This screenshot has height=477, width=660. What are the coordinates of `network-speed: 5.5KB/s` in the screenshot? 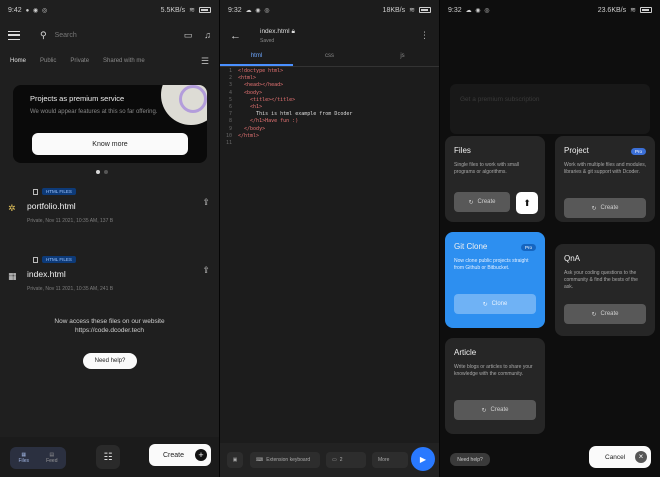 It's located at (173, 10).